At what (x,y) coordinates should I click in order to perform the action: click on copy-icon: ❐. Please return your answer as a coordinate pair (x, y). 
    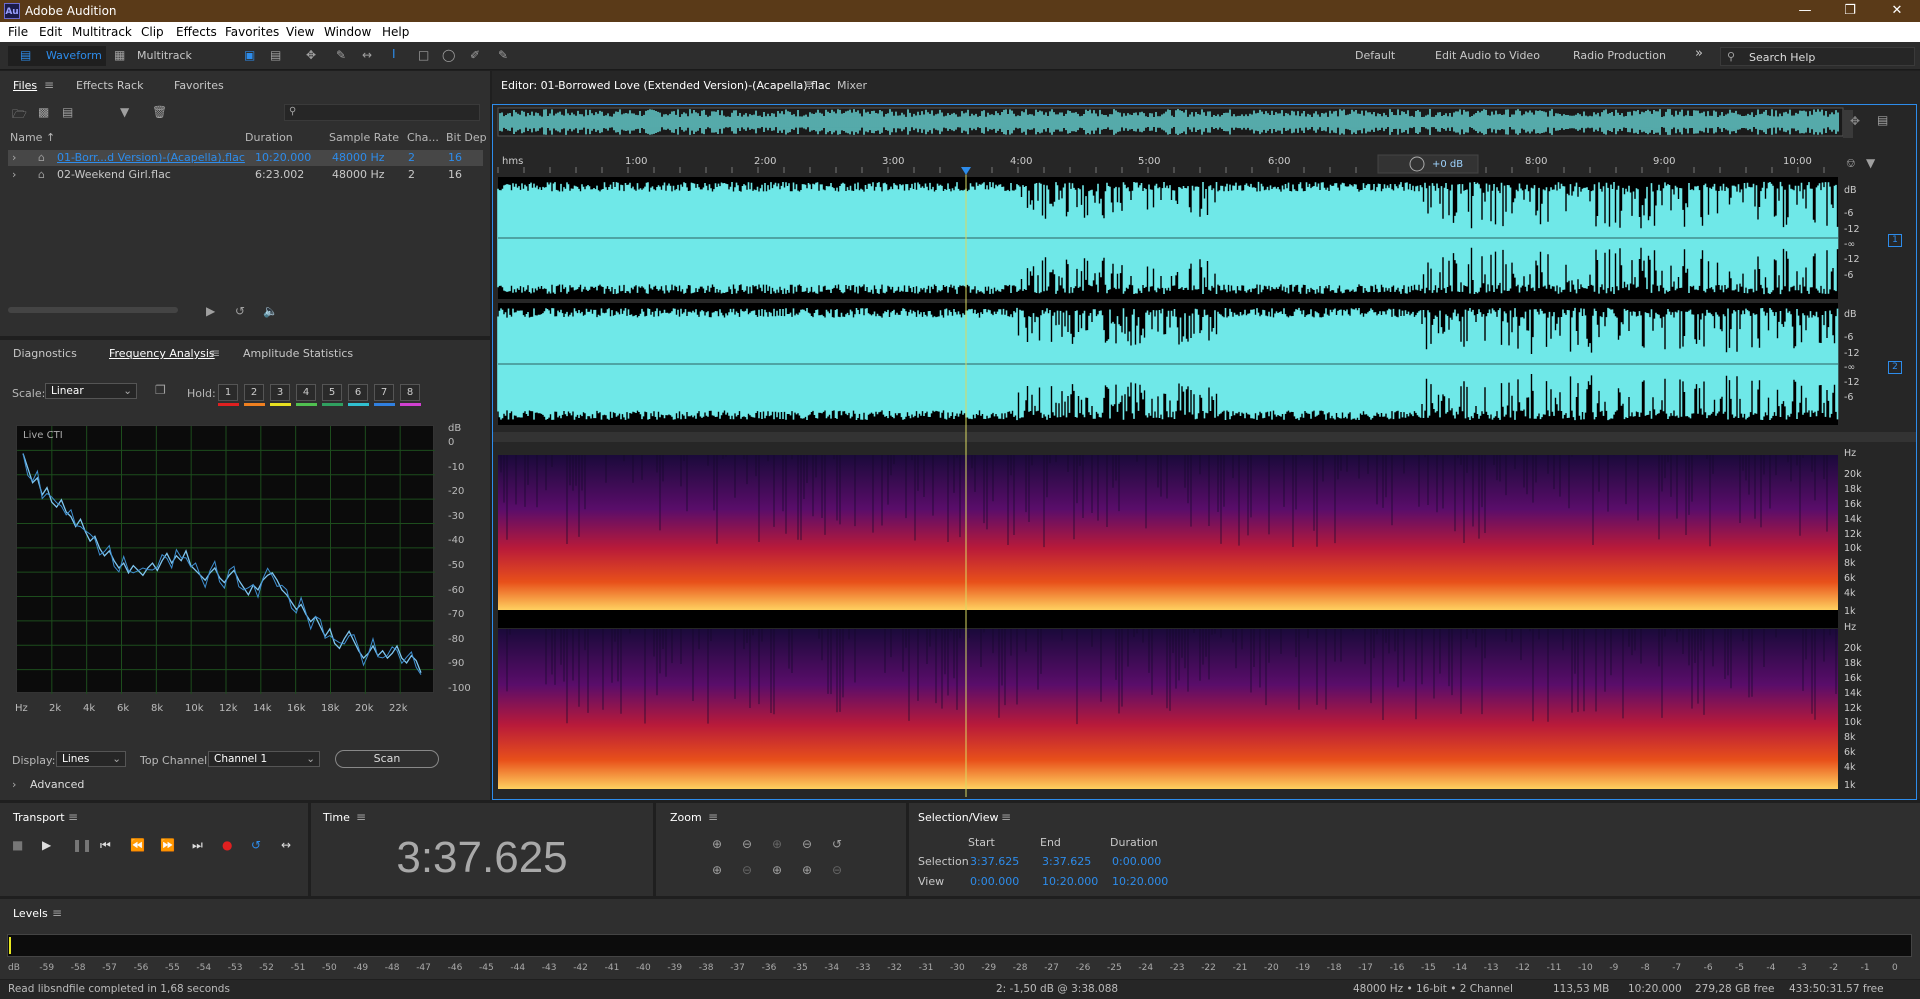
    Looking at the image, I should click on (160, 390).